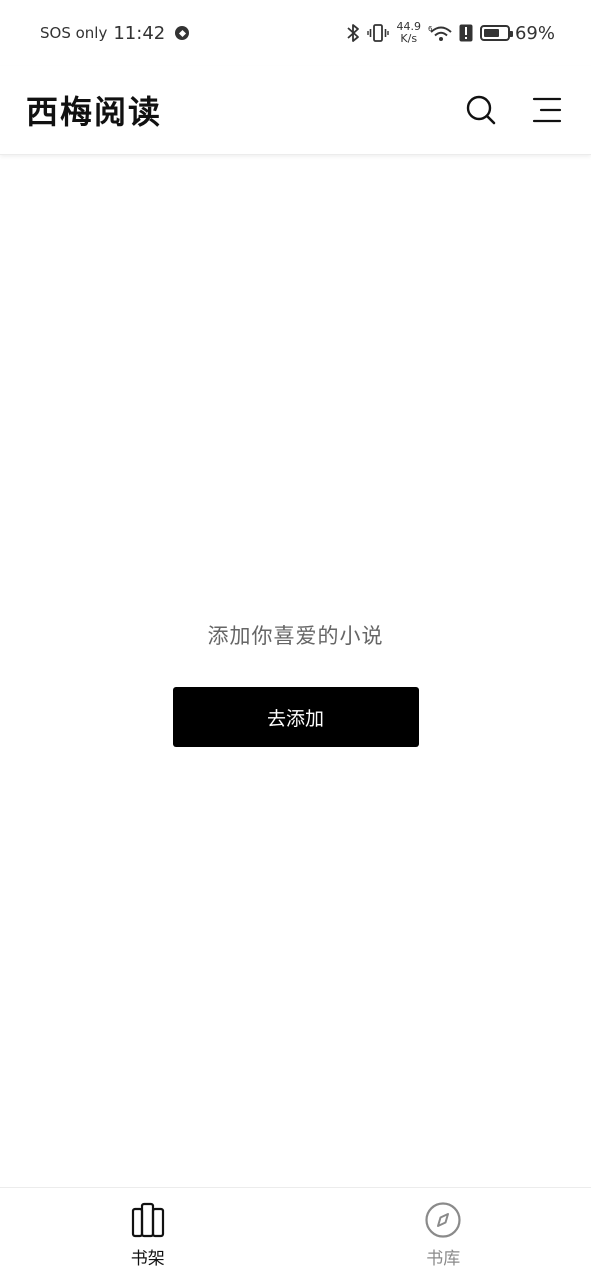 This screenshot has width=591, height=1280. Describe the element at coordinates (511, 34) in the screenshot. I see `battery-tip` at that location.